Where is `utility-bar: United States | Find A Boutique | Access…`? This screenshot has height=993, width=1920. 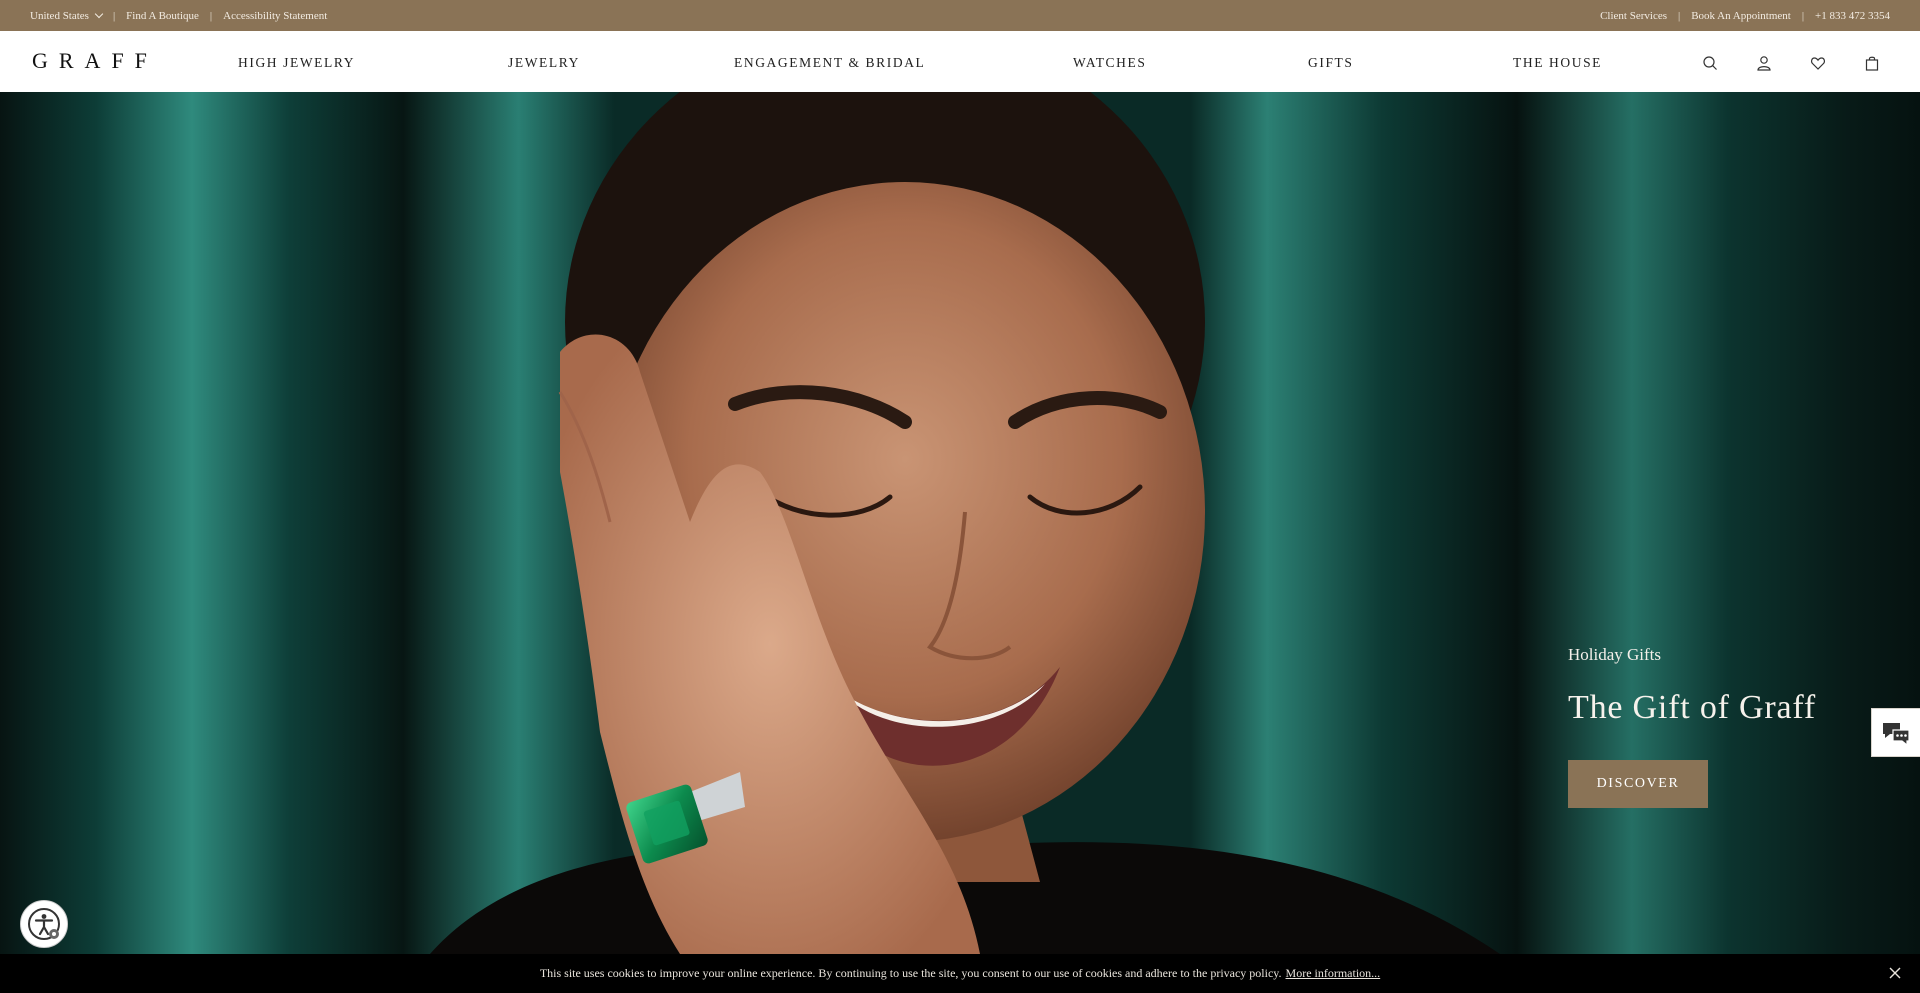
utility-bar: United States | Find A Boutique | Access… is located at coordinates (960, 15).